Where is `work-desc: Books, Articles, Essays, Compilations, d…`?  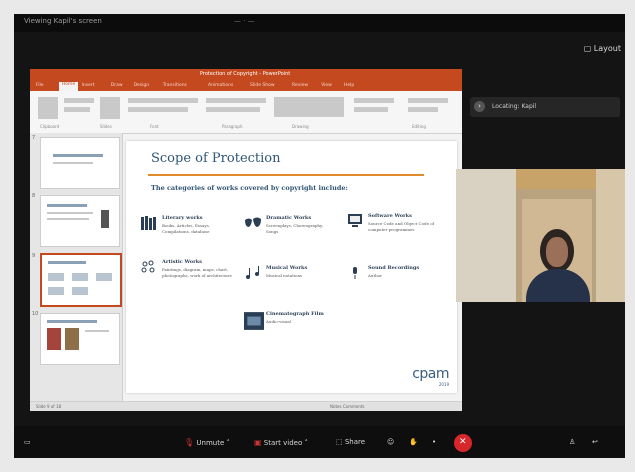 work-desc: Books, Articles, Essays, Compilations, d… is located at coordinates (186, 228).